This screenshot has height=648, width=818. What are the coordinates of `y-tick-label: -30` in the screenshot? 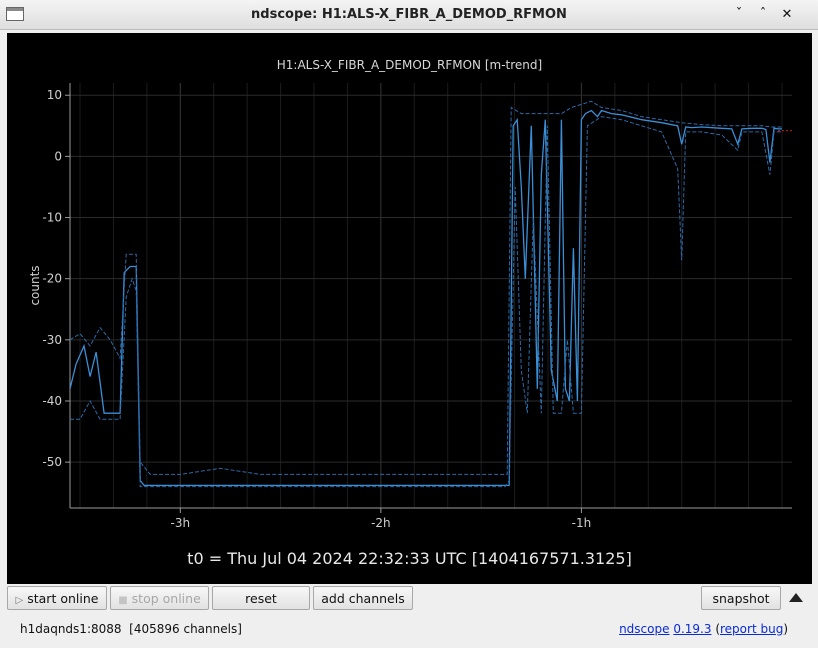 It's located at (52, 340).